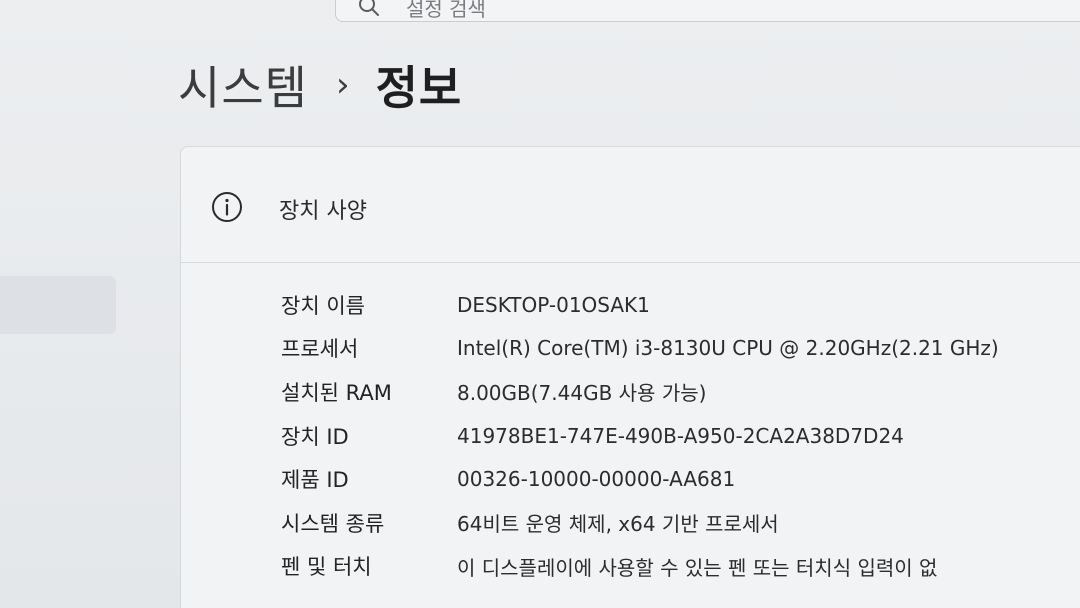  I want to click on sidebar-selected-item, so click(58, 305).